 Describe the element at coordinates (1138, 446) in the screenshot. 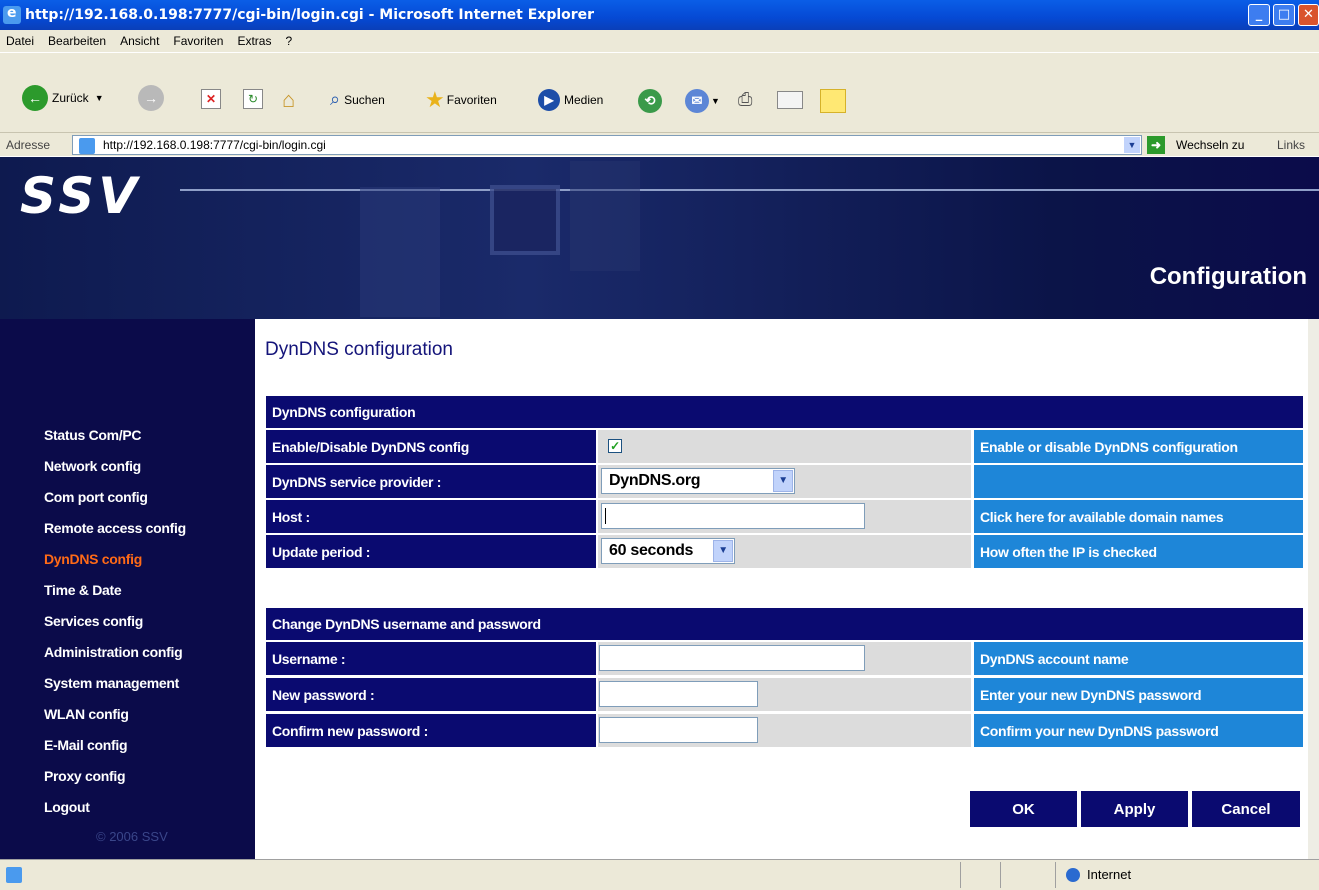

I see `enable-help: Enable or disable DynDNS configuration` at that location.